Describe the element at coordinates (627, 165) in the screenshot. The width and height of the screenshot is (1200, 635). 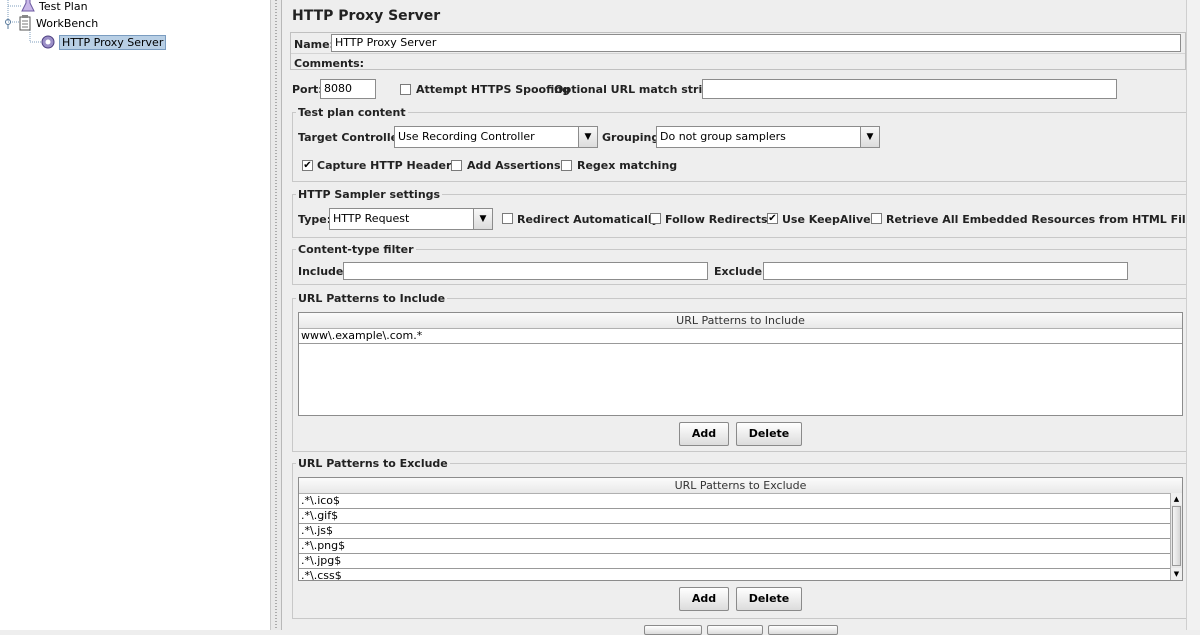
I see `regex-matching-label: Regex matching` at that location.